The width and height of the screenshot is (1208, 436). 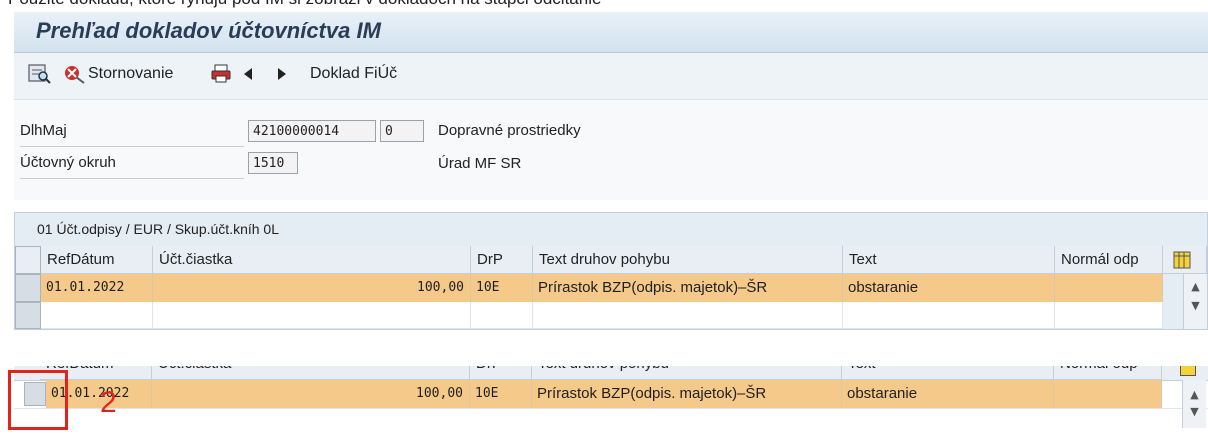 I want to click on column-settings-icon, so click(x=1185, y=260).